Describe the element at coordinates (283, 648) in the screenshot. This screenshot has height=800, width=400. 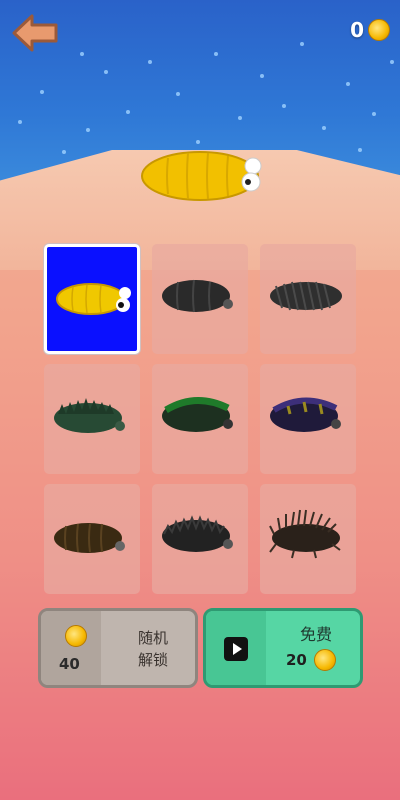
I see `free-coins-button: 免费 20` at that location.